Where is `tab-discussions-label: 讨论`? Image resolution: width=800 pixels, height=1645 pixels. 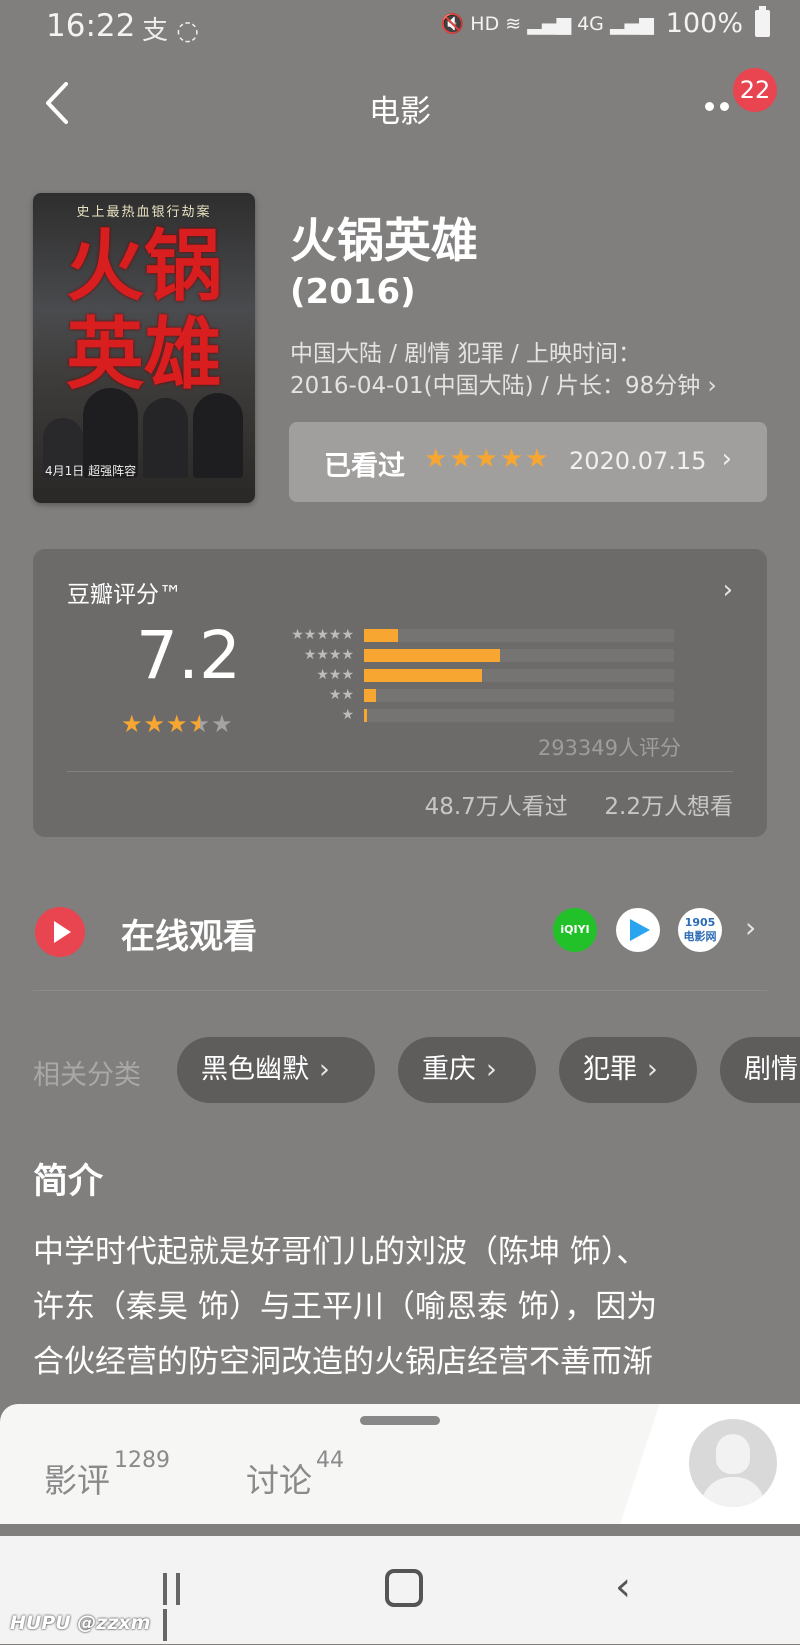
tab-discussions-label: 讨论 is located at coordinates (279, 1480).